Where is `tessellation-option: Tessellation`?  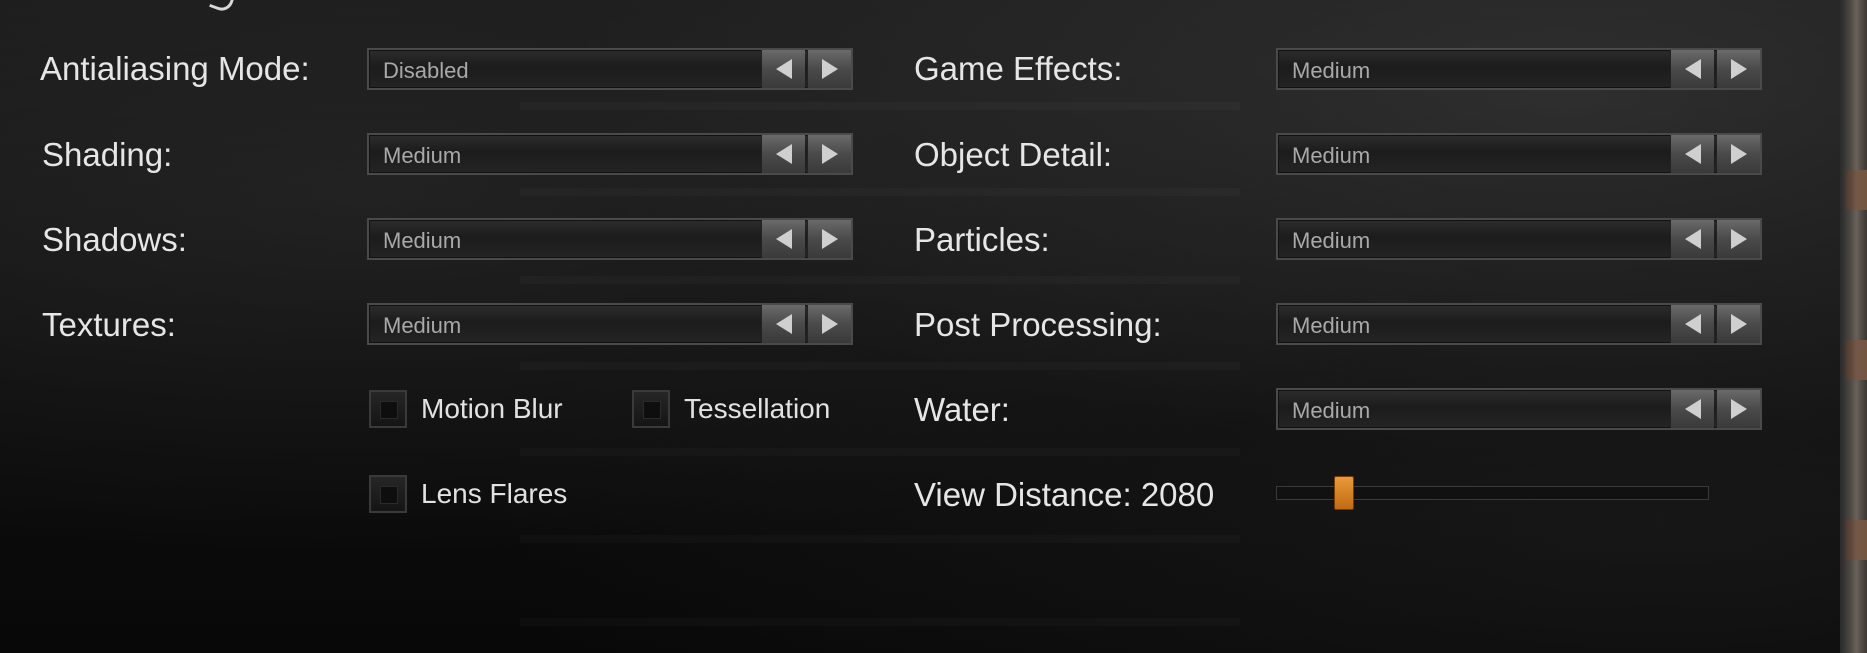 tessellation-option: Tessellation is located at coordinates (731, 409).